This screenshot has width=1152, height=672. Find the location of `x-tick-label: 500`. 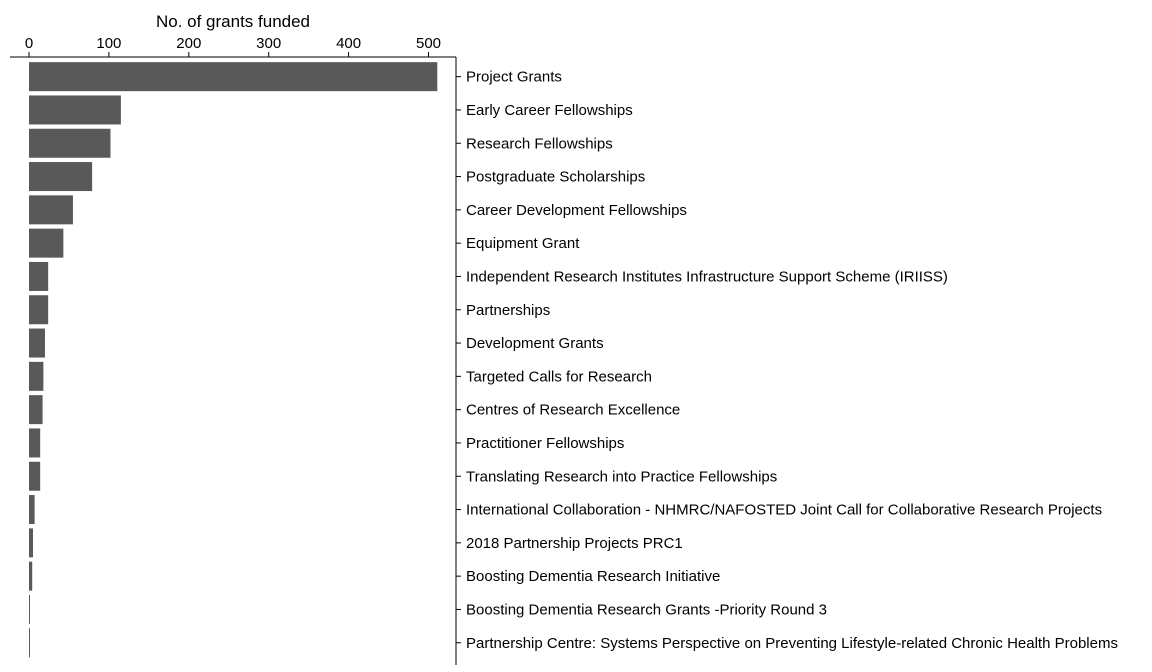

x-tick-label: 500 is located at coordinates (428, 43).